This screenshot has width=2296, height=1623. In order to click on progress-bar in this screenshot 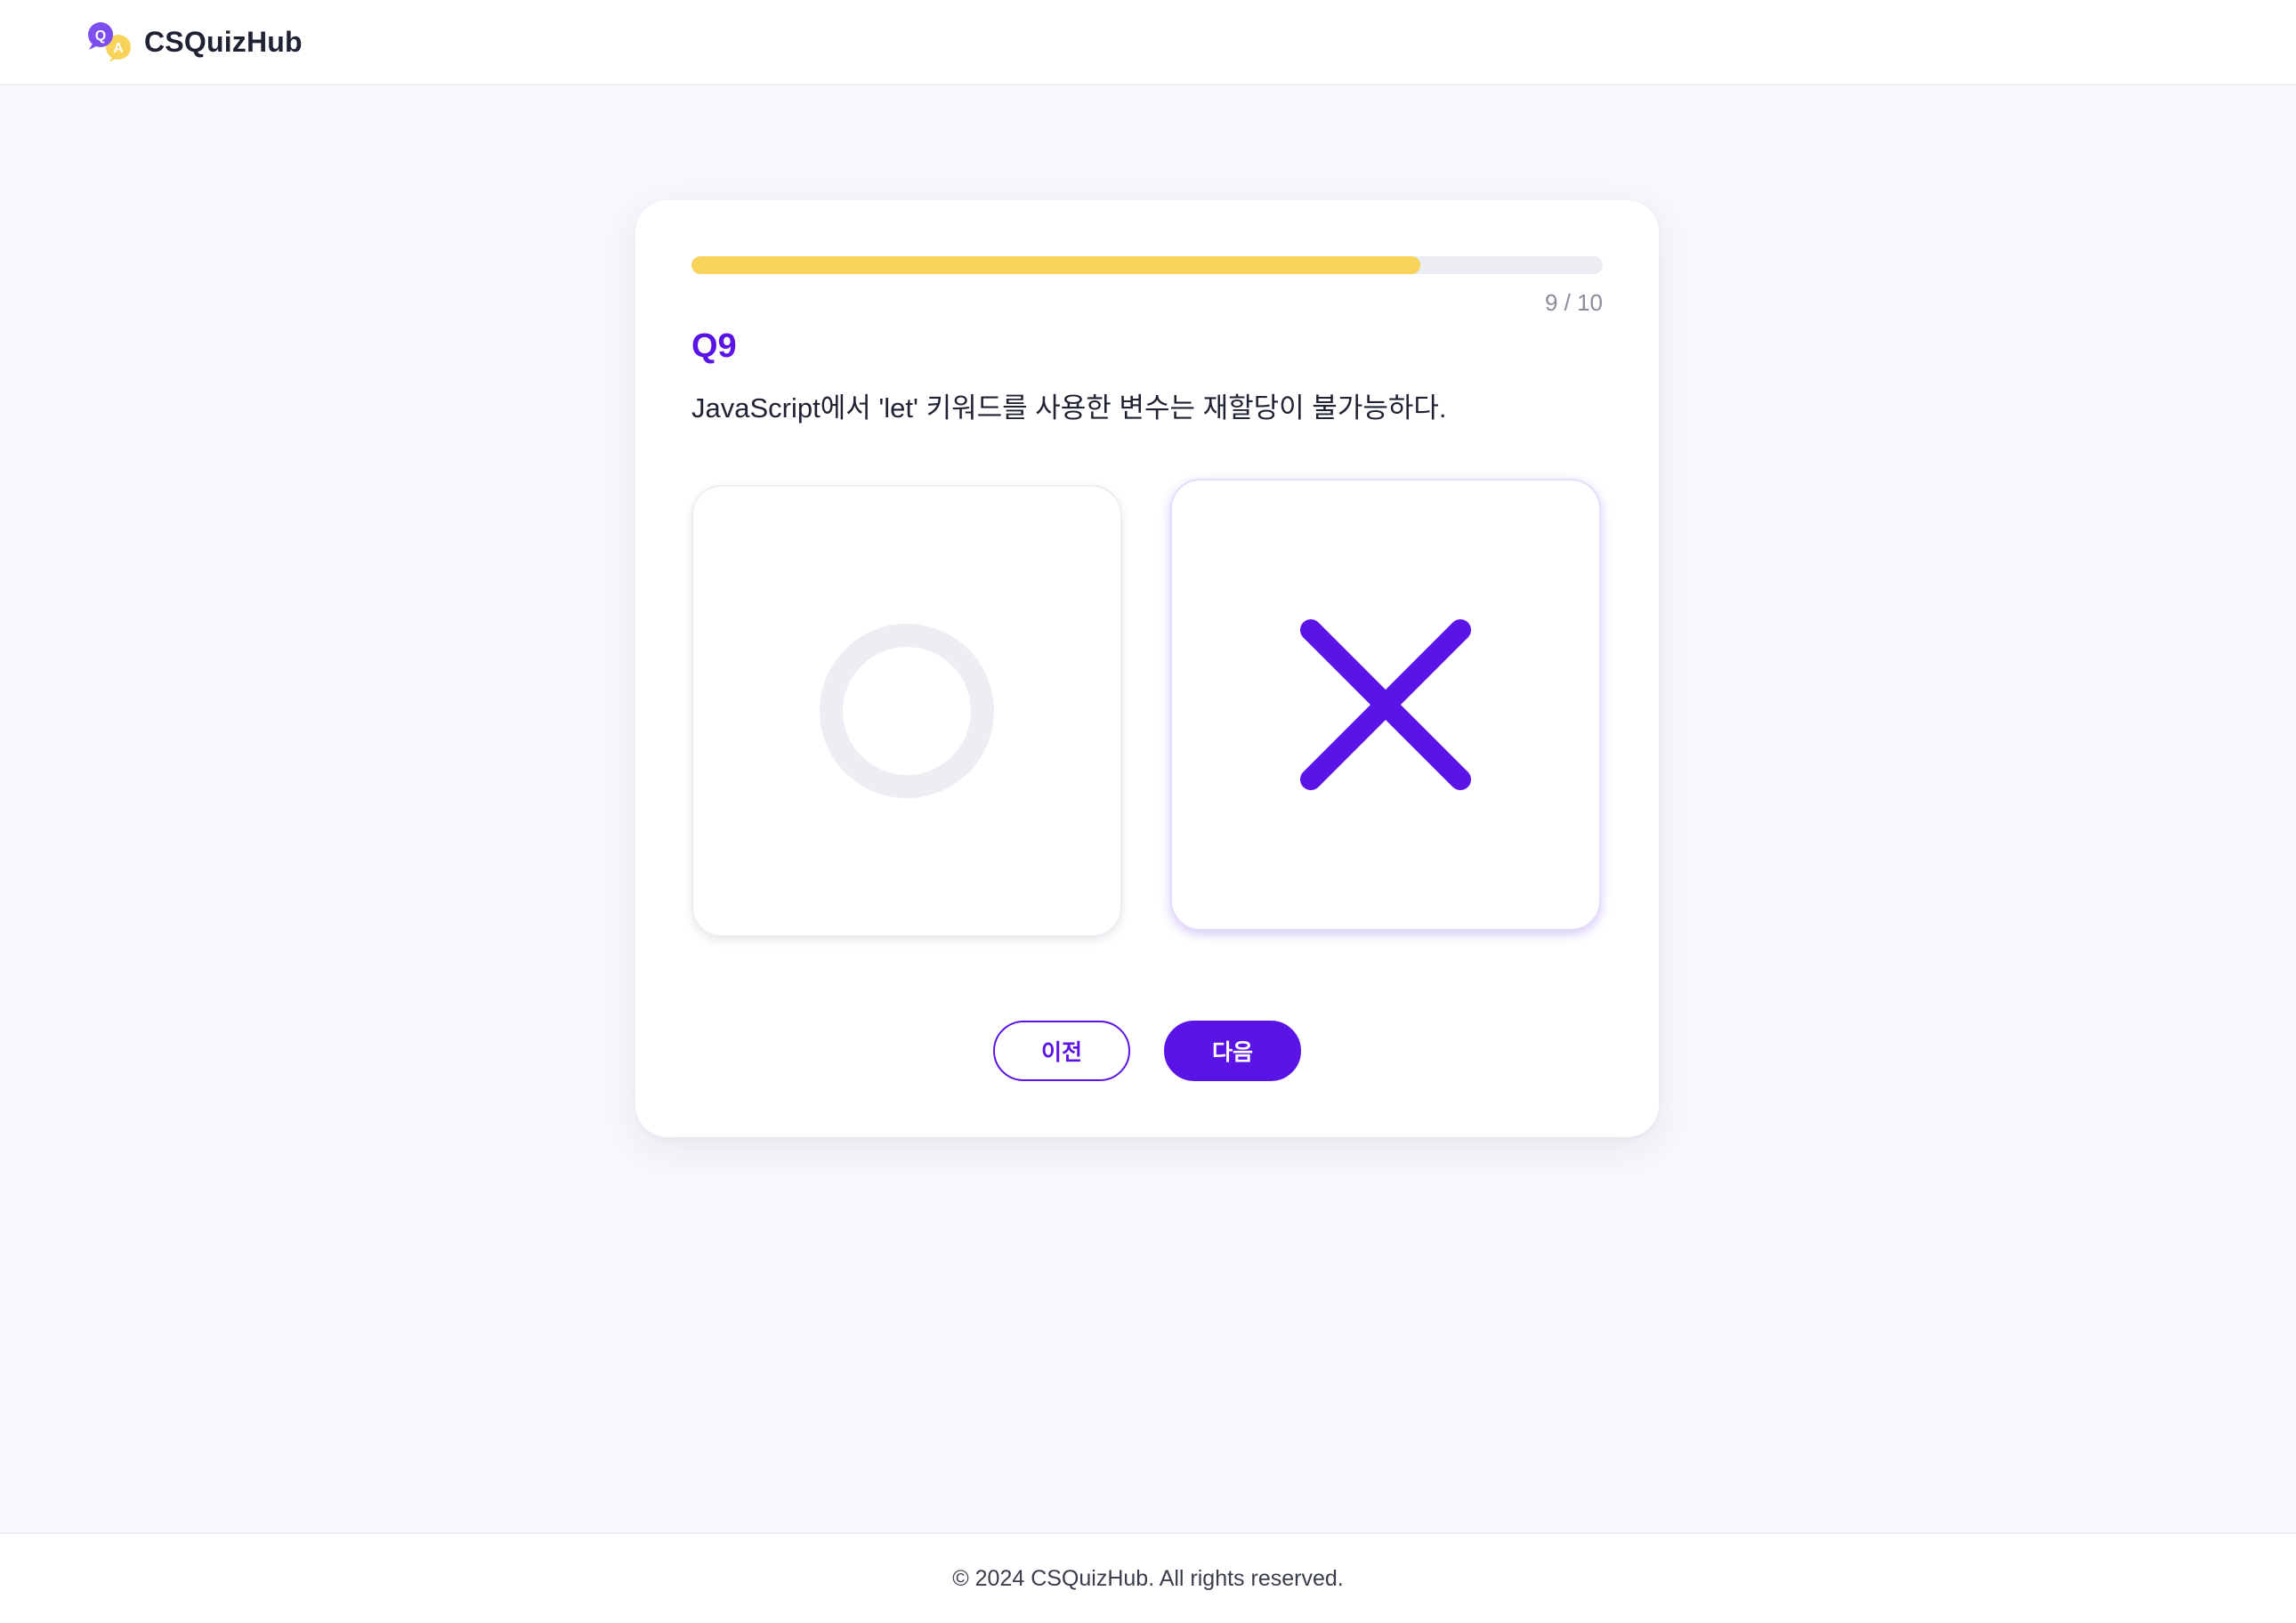, I will do `click(1147, 265)`.